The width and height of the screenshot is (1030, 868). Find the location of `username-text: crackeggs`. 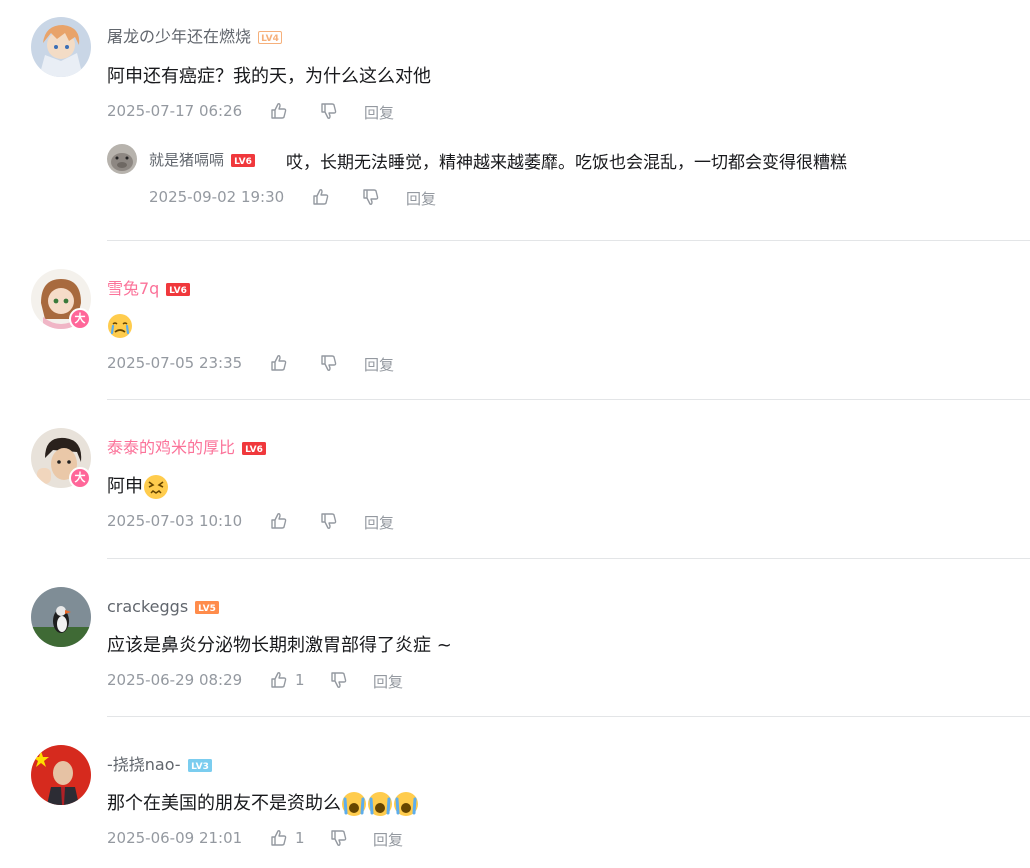

username-text: crackeggs is located at coordinates (147, 606).